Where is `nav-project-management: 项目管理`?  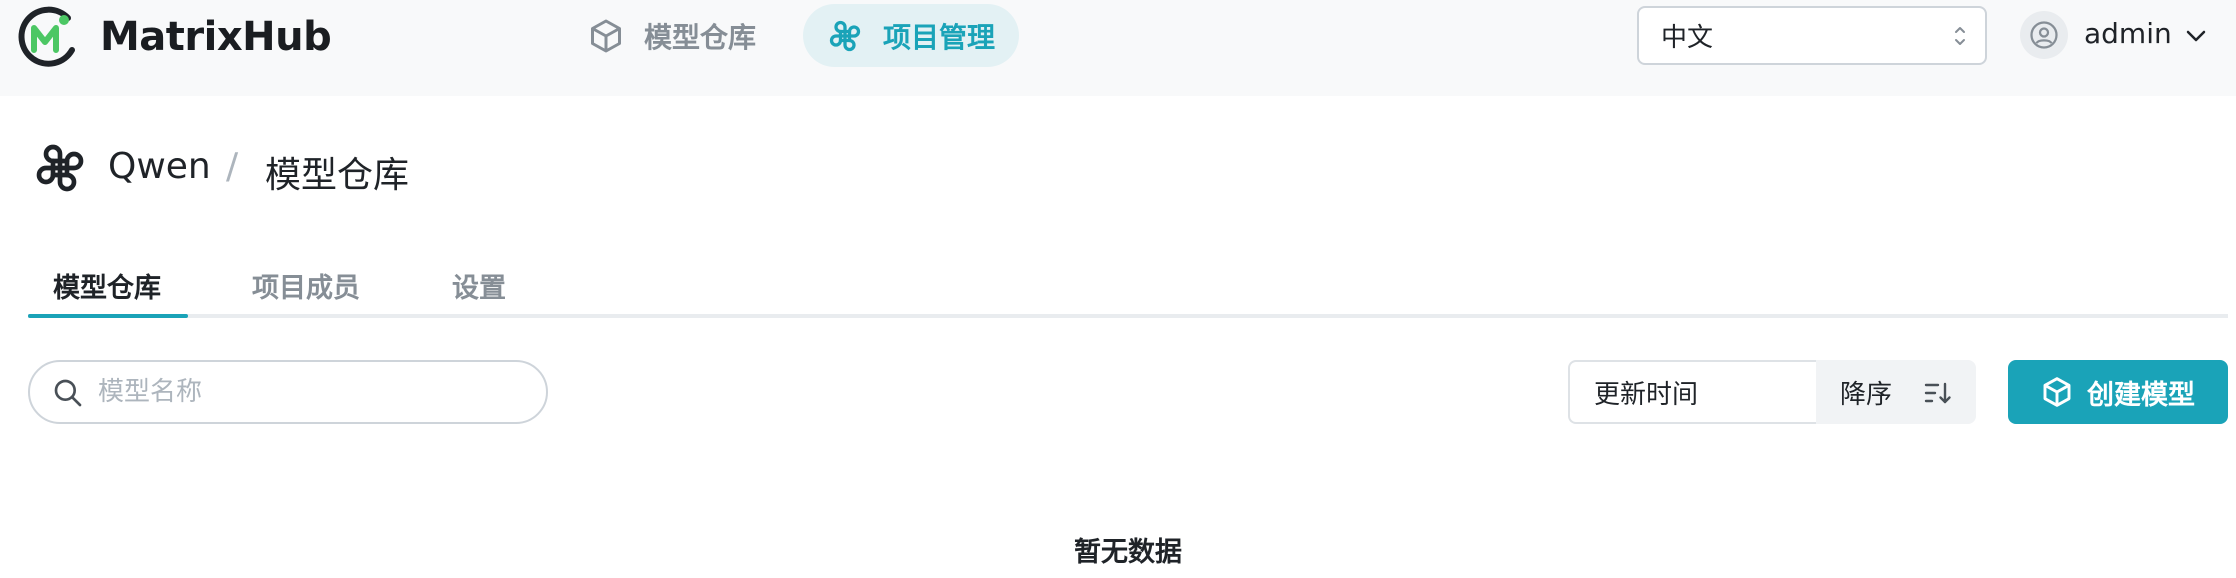 nav-project-management: 项目管理 is located at coordinates (911, 35).